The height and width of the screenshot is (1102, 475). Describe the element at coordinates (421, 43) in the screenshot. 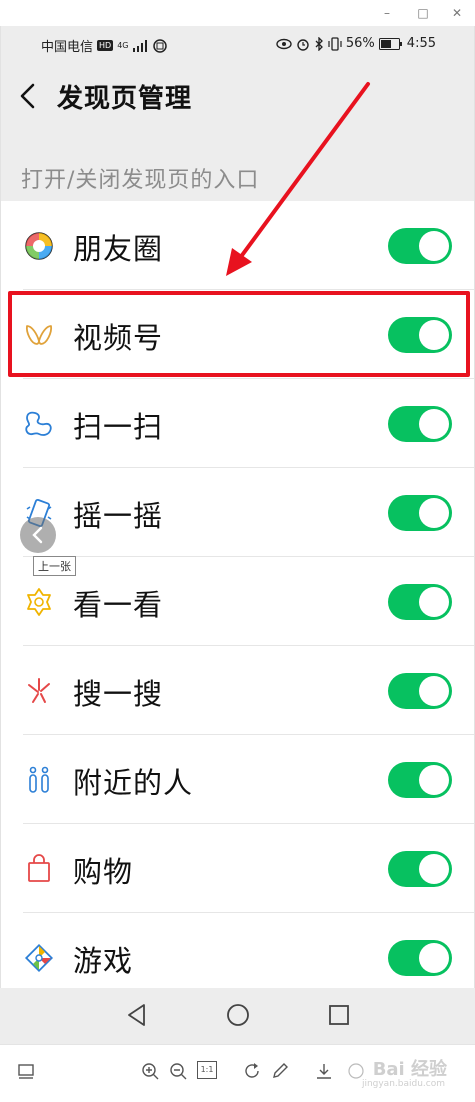

I see `clock: 4:55` at that location.